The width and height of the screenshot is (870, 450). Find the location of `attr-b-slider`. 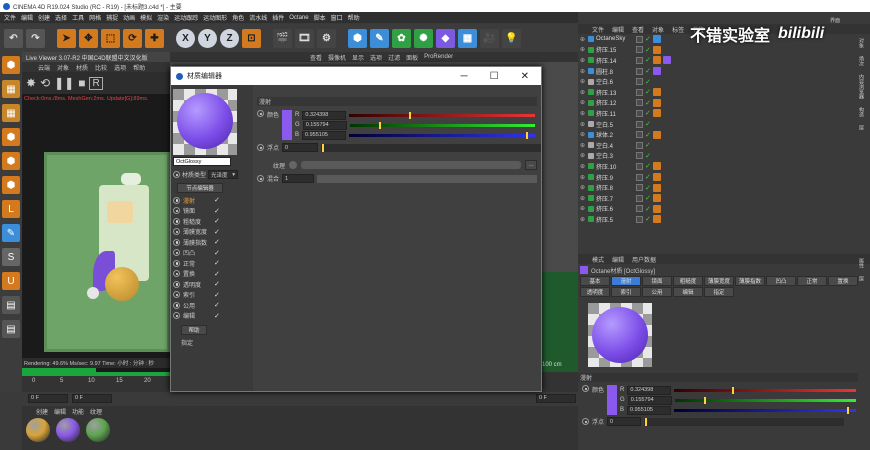

attr-b-slider is located at coordinates (765, 410).